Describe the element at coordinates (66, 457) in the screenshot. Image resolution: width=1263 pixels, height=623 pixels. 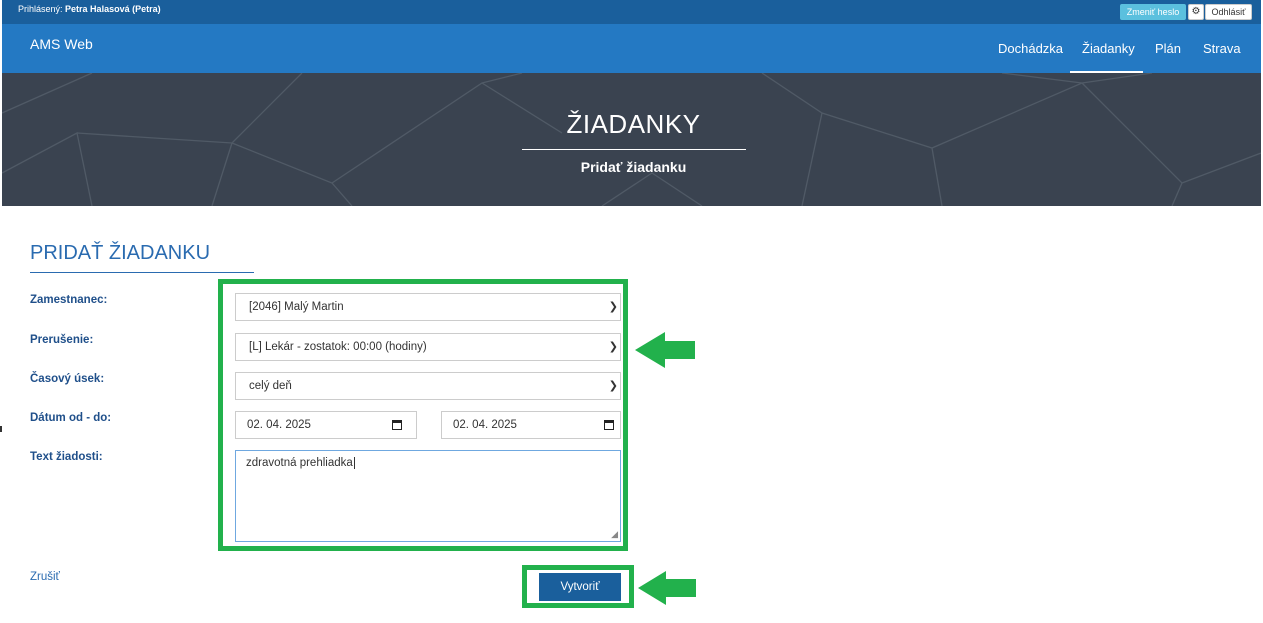
I see `request-text-label: Text žiadosti:` at that location.